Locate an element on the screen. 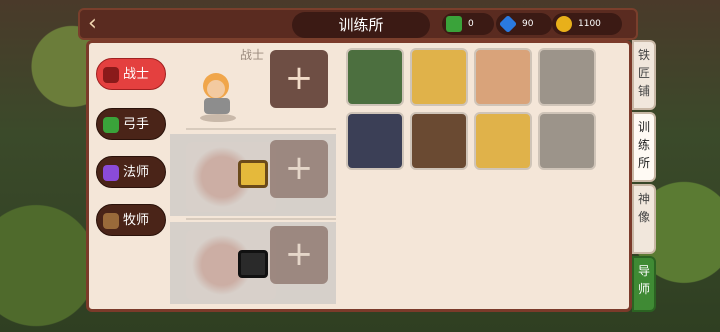  add-slot-button-3: + is located at coordinates (299, 255).